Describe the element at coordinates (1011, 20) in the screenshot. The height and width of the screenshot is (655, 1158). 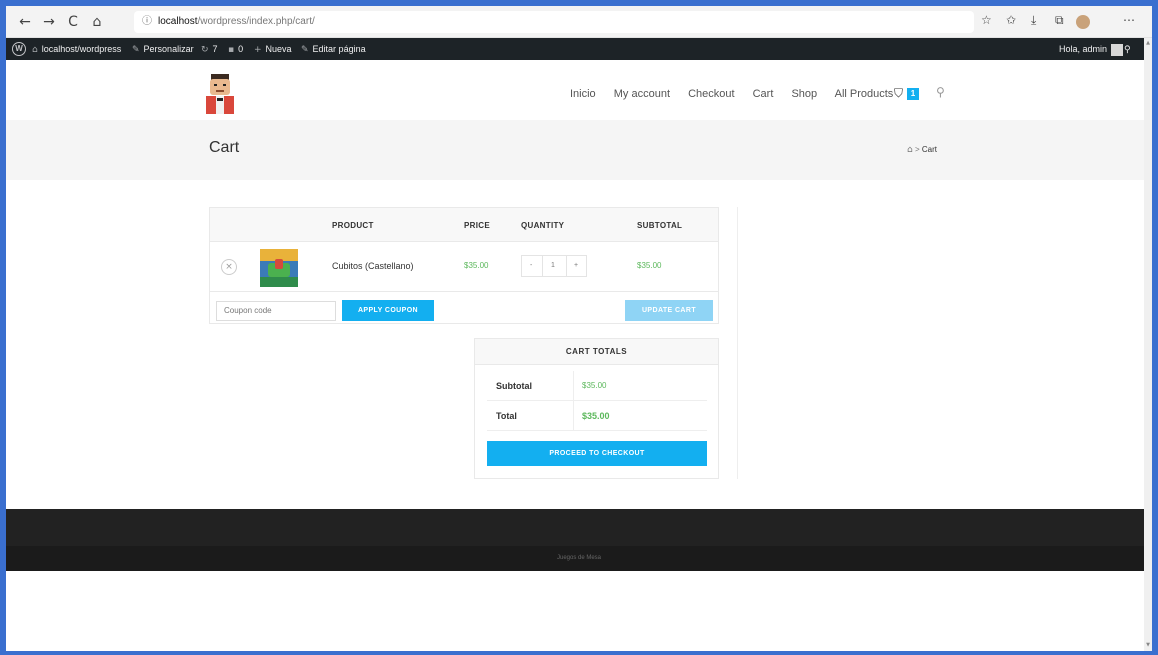
I see `favorites-icon: ✩` at that location.